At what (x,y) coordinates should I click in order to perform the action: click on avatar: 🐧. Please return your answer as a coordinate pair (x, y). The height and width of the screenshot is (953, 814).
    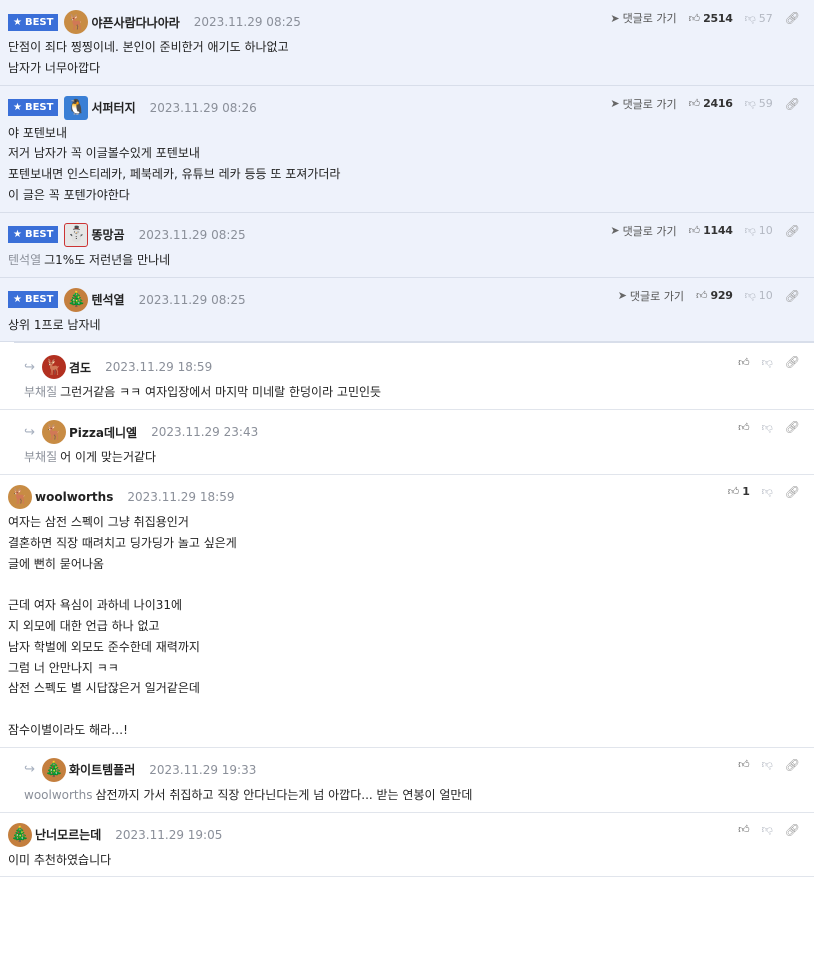
    Looking at the image, I should click on (76, 107).